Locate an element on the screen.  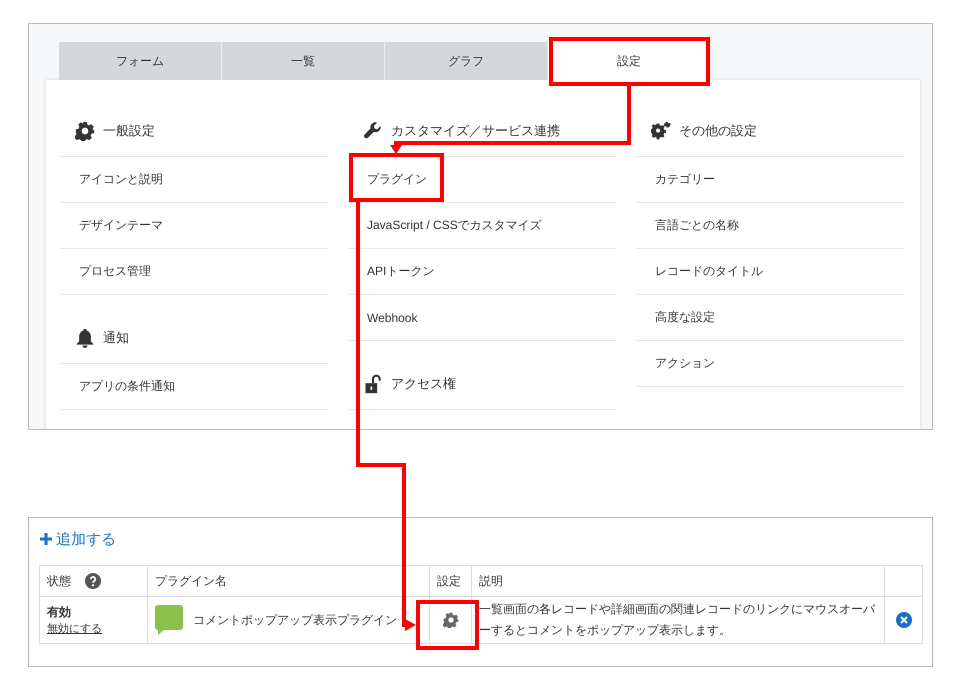
section-title: カスタマイズ／サービス連携 is located at coordinates (475, 131).